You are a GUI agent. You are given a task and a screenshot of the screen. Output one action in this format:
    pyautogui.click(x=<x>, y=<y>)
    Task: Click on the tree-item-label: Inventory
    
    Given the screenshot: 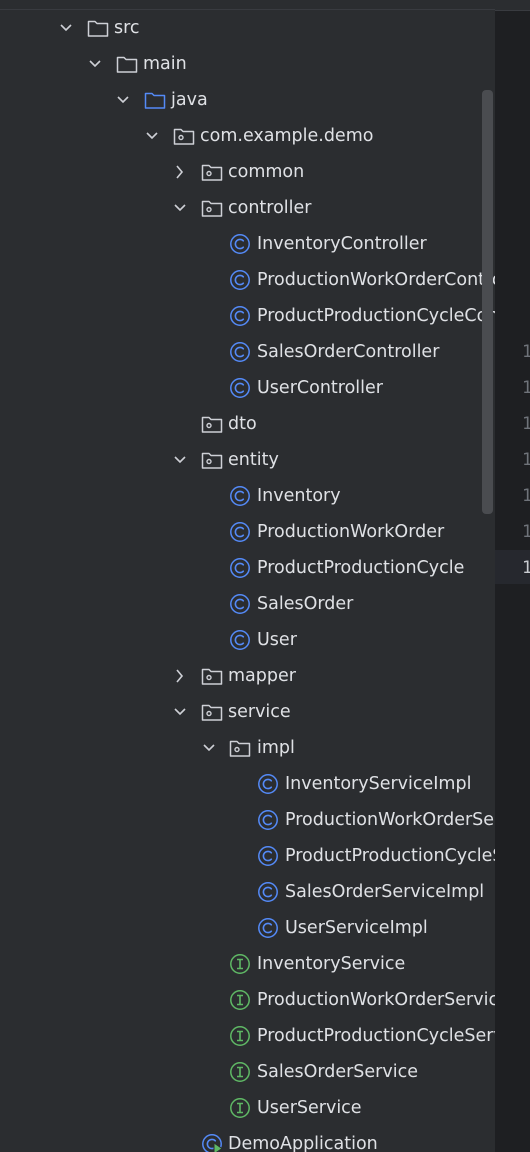 What is the action you would take?
    pyautogui.click(x=299, y=496)
    